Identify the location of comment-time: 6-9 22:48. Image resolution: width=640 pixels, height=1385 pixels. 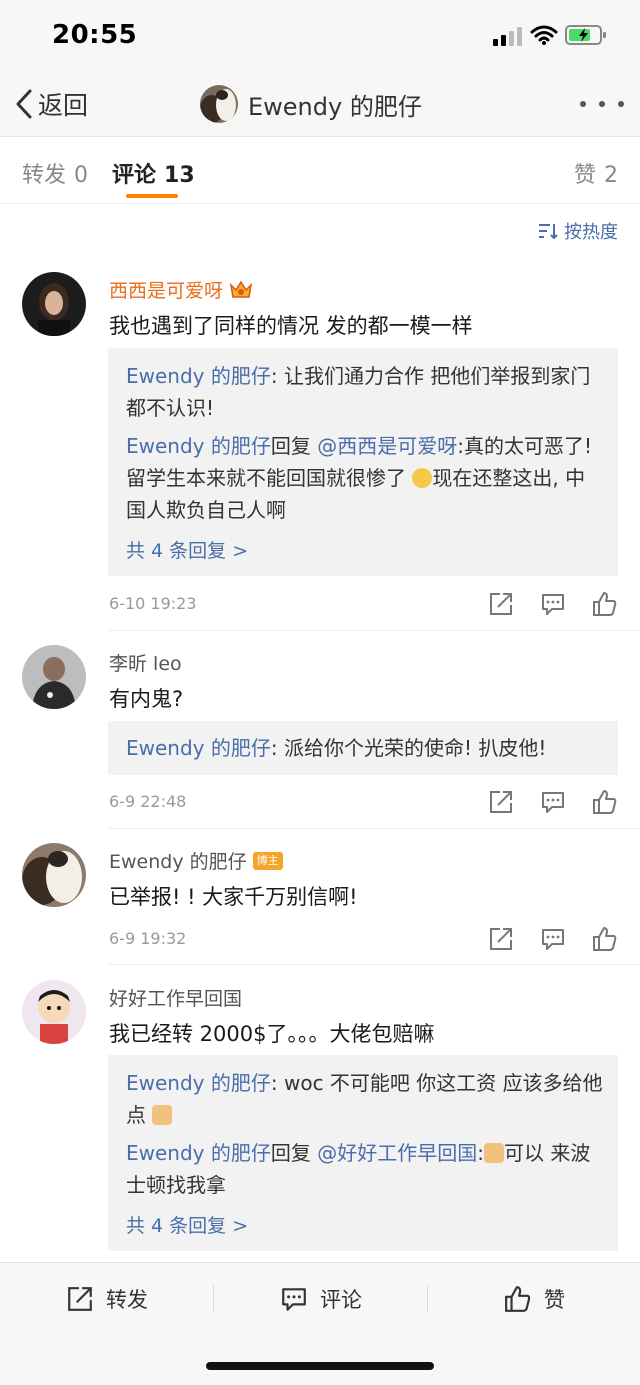
(148, 801).